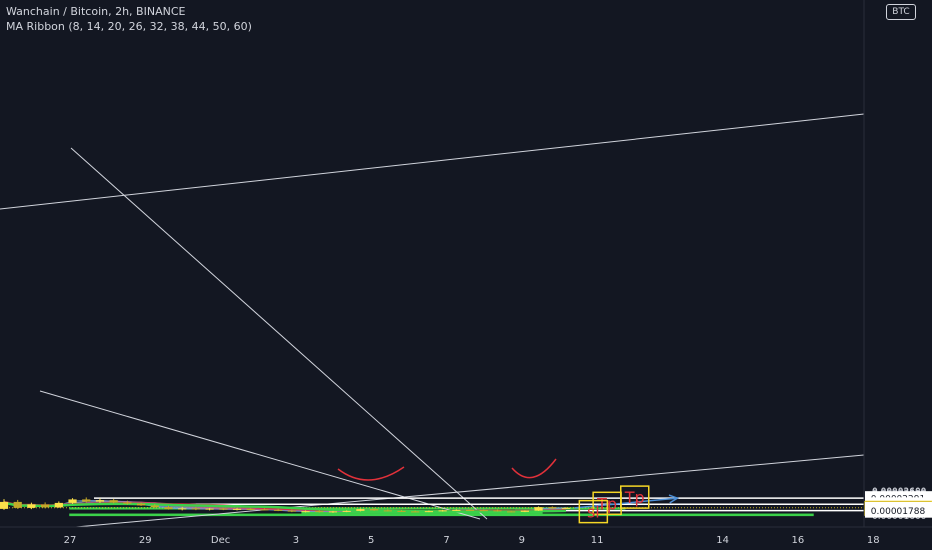 Image resolution: width=932 pixels, height=550 pixels. I want to click on x-tick-label: 29, so click(145, 540).